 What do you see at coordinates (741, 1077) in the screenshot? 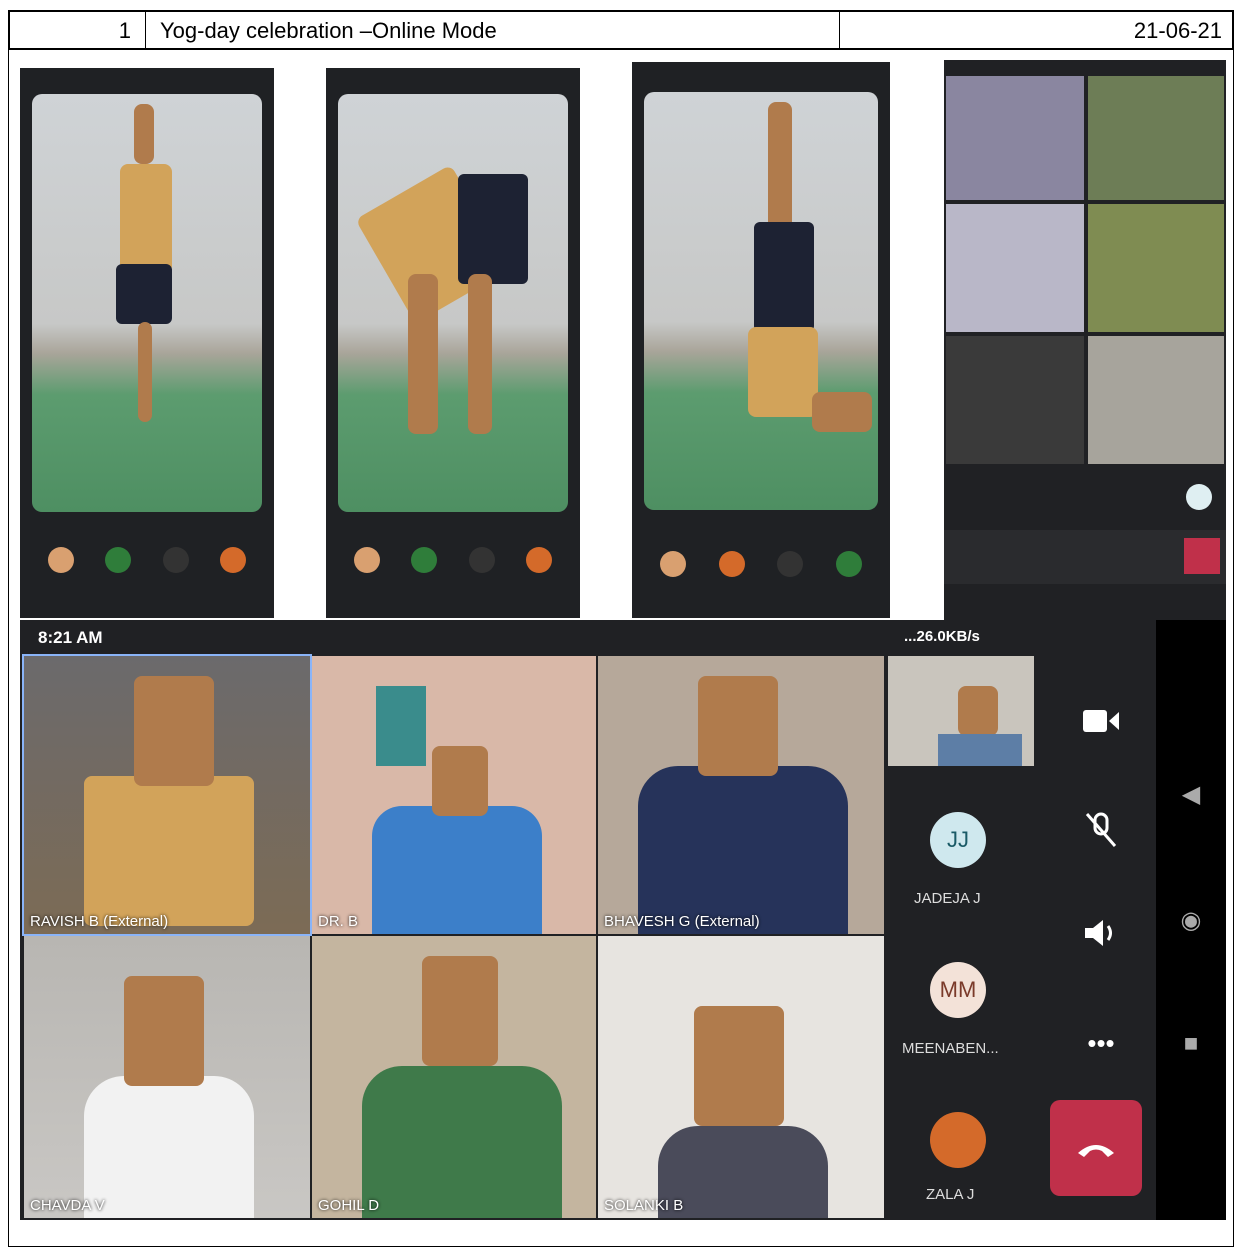
I see `participant-tile-6: SOLANKI B` at bounding box center [741, 1077].